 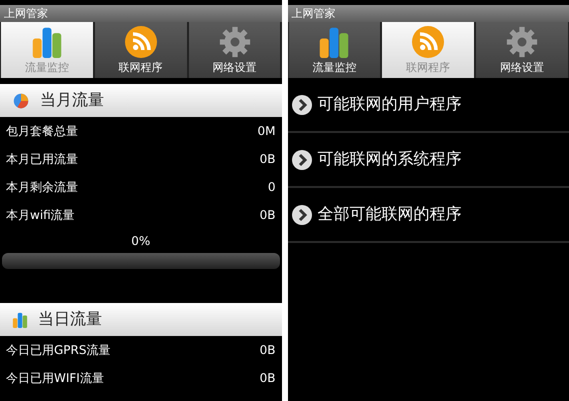 I want to click on percent-text: 0%, so click(x=141, y=241).